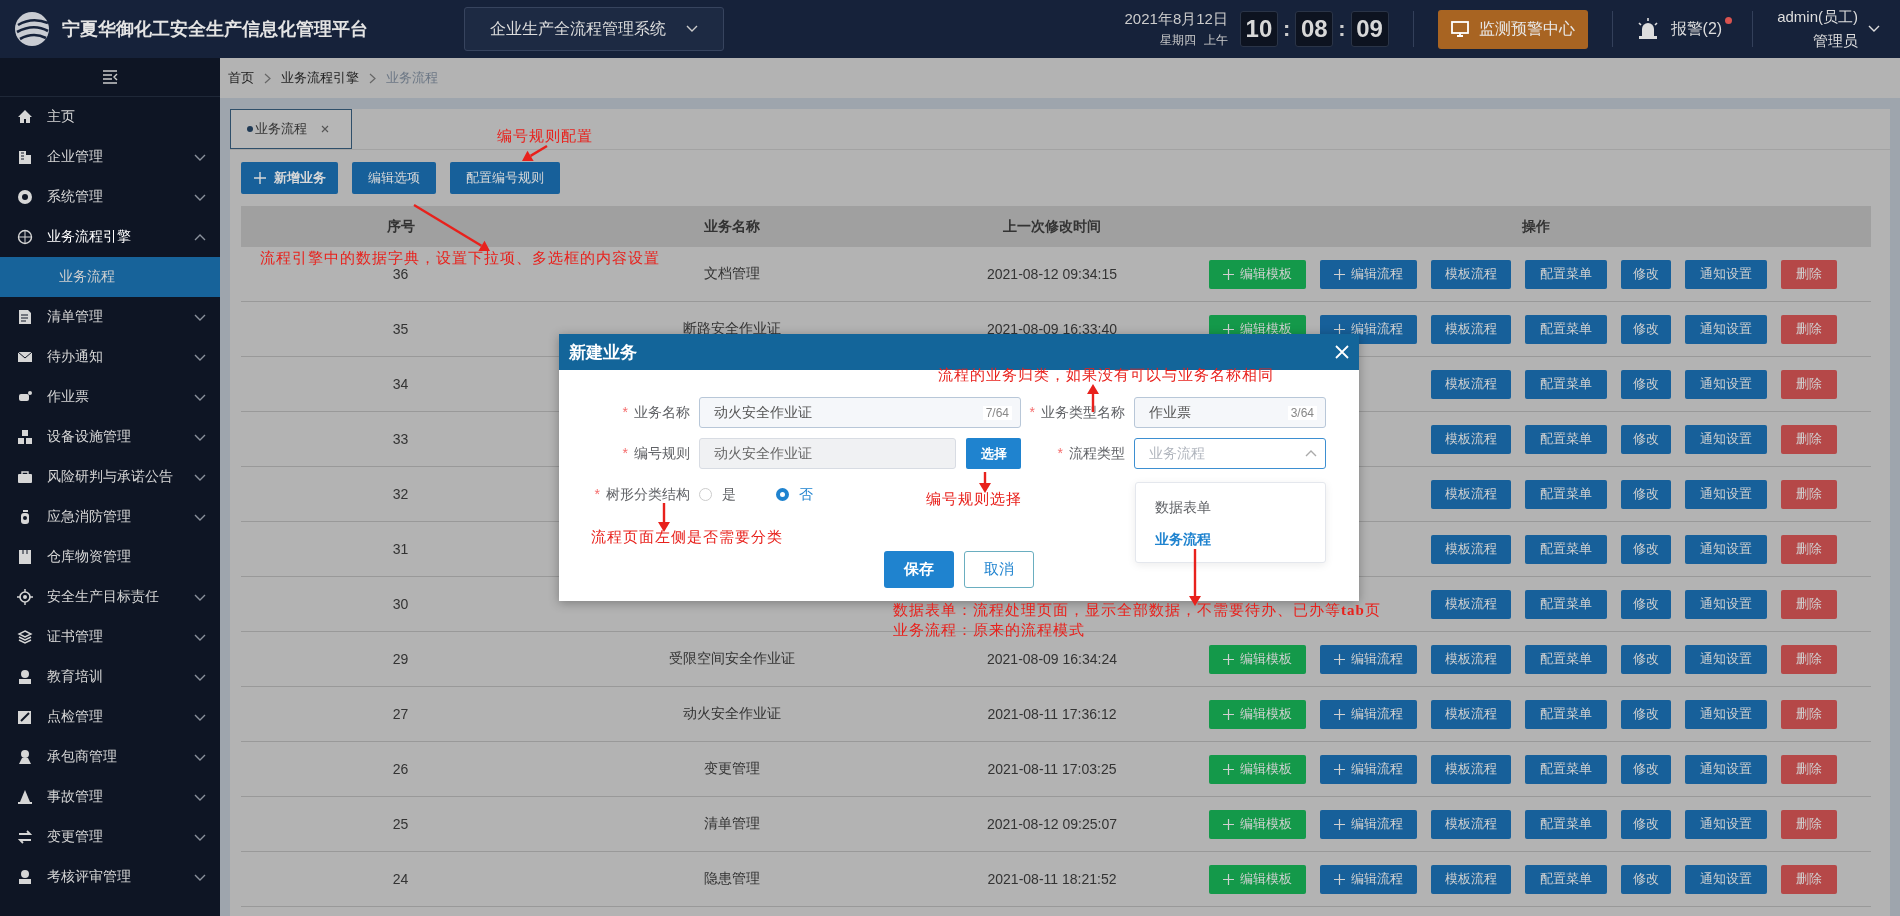  I want to click on input-field: 作业票 3/64, so click(1230, 412).